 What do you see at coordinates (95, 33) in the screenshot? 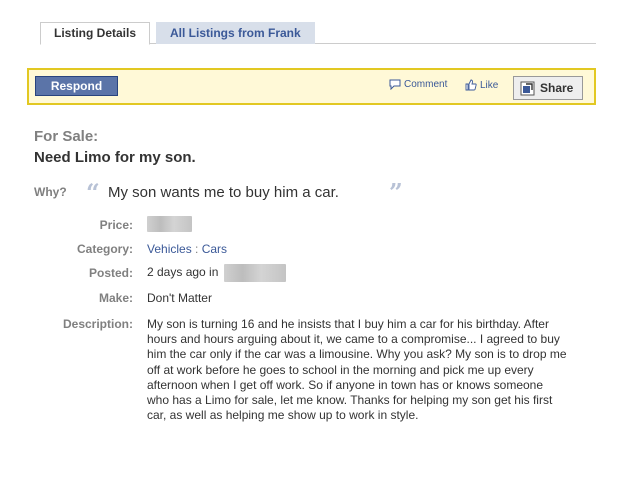
I see `tab-listing-details: Listing Details` at bounding box center [95, 33].